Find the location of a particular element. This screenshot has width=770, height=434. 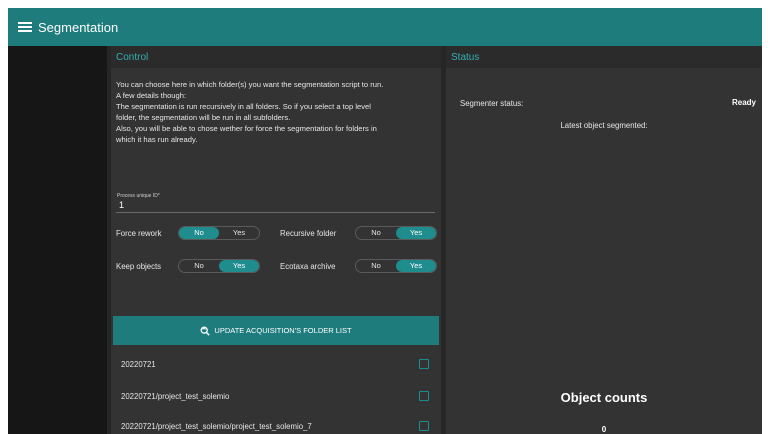

keep-objects-no: No is located at coordinates (199, 266).